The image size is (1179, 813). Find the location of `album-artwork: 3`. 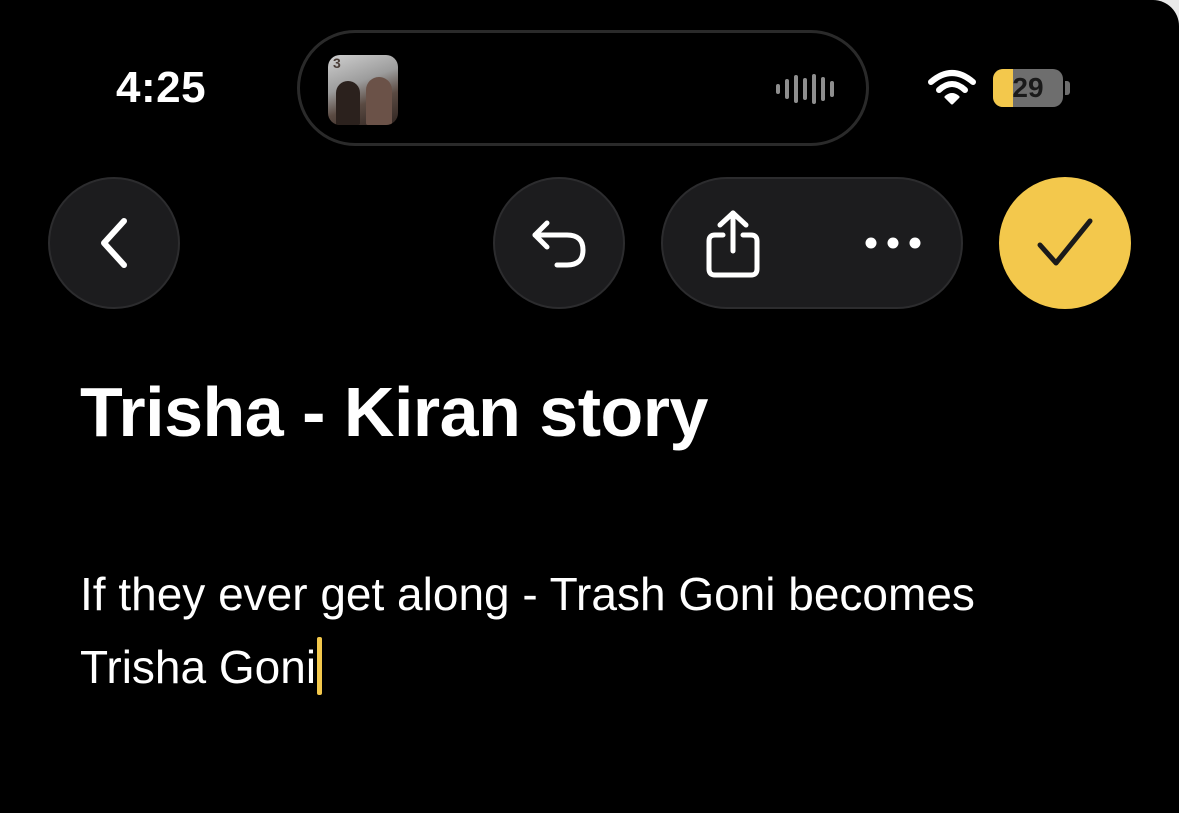

album-artwork: 3 is located at coordinates (363, 90).